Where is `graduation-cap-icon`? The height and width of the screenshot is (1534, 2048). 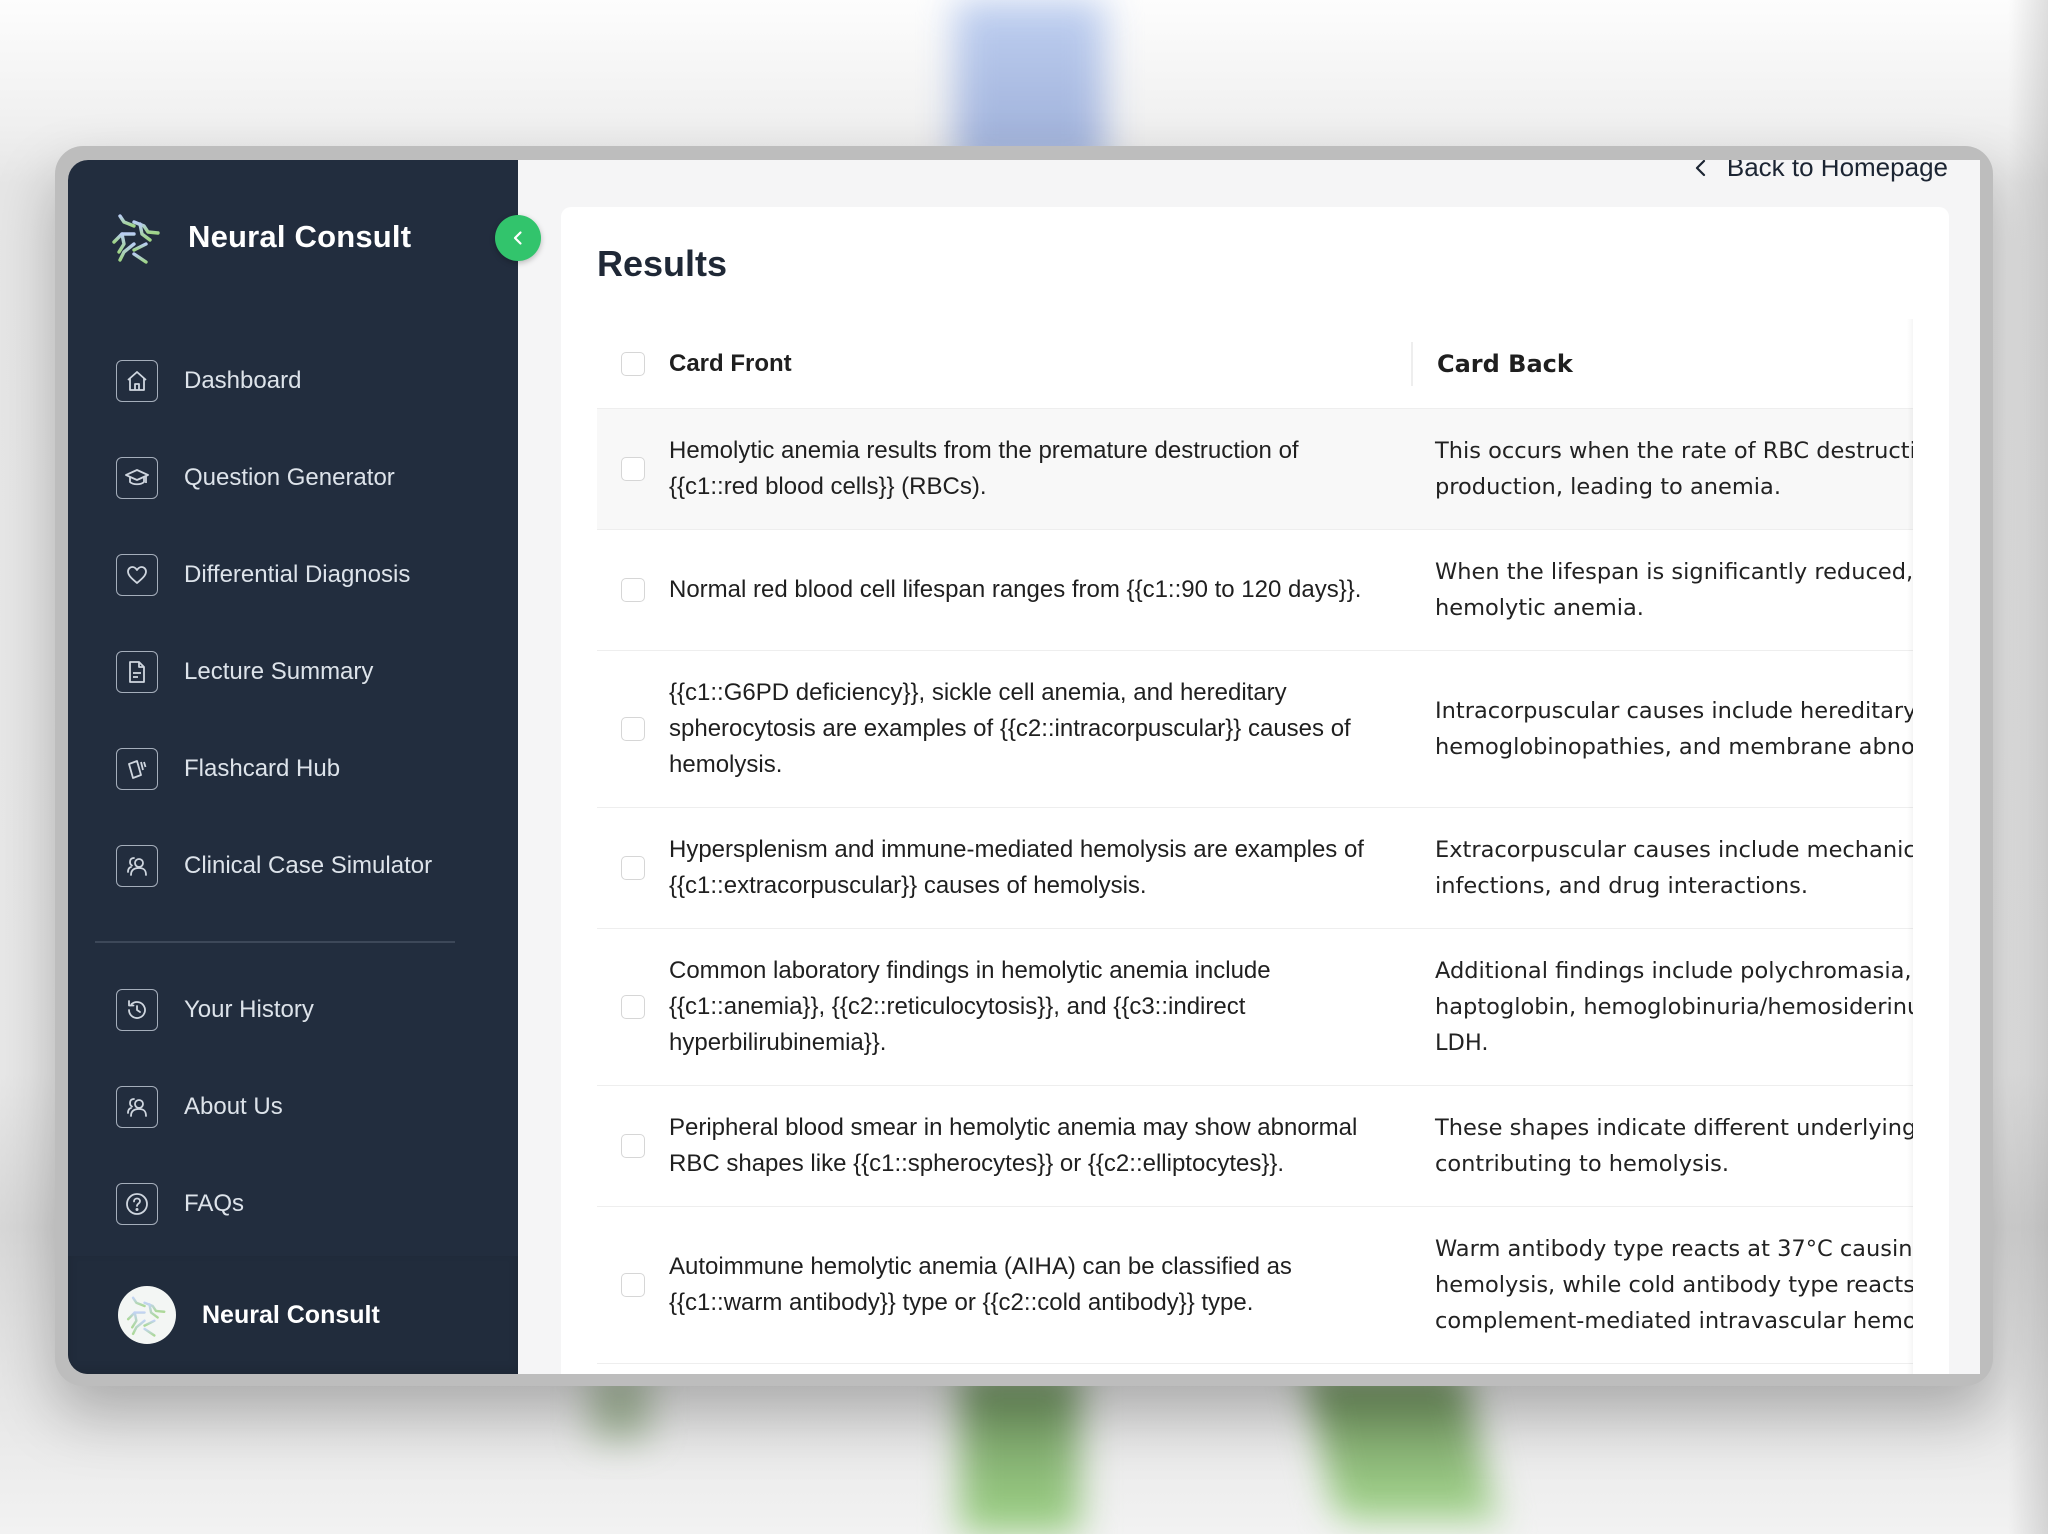 graduation-cap-icon is located at coordinates (137, 477).